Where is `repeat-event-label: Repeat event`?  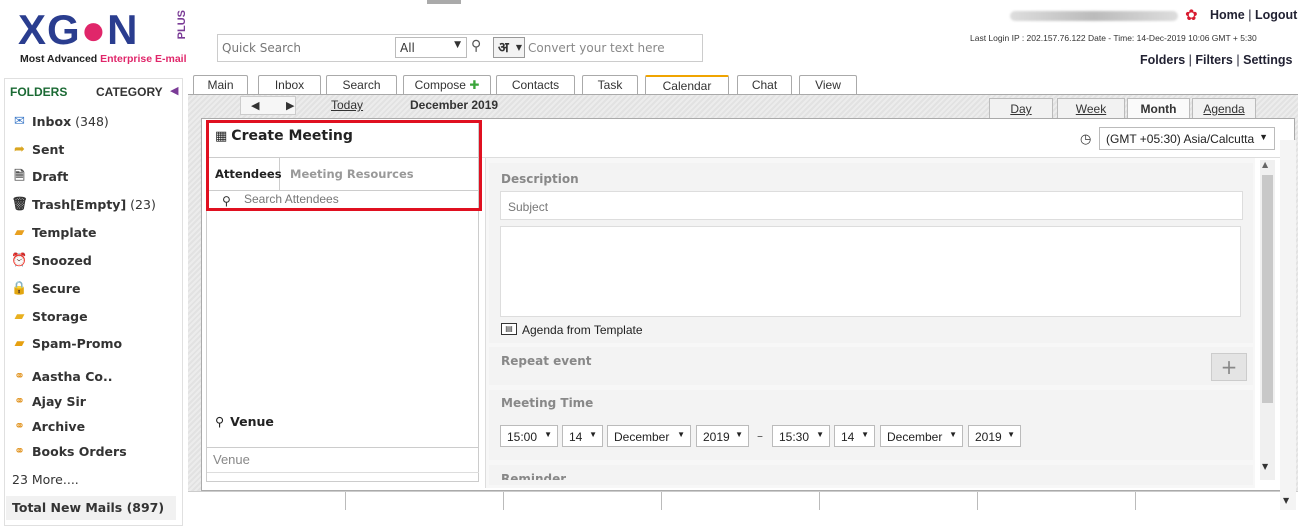 repeat-event-label: Repeat event is located at coordinates (546, 361).